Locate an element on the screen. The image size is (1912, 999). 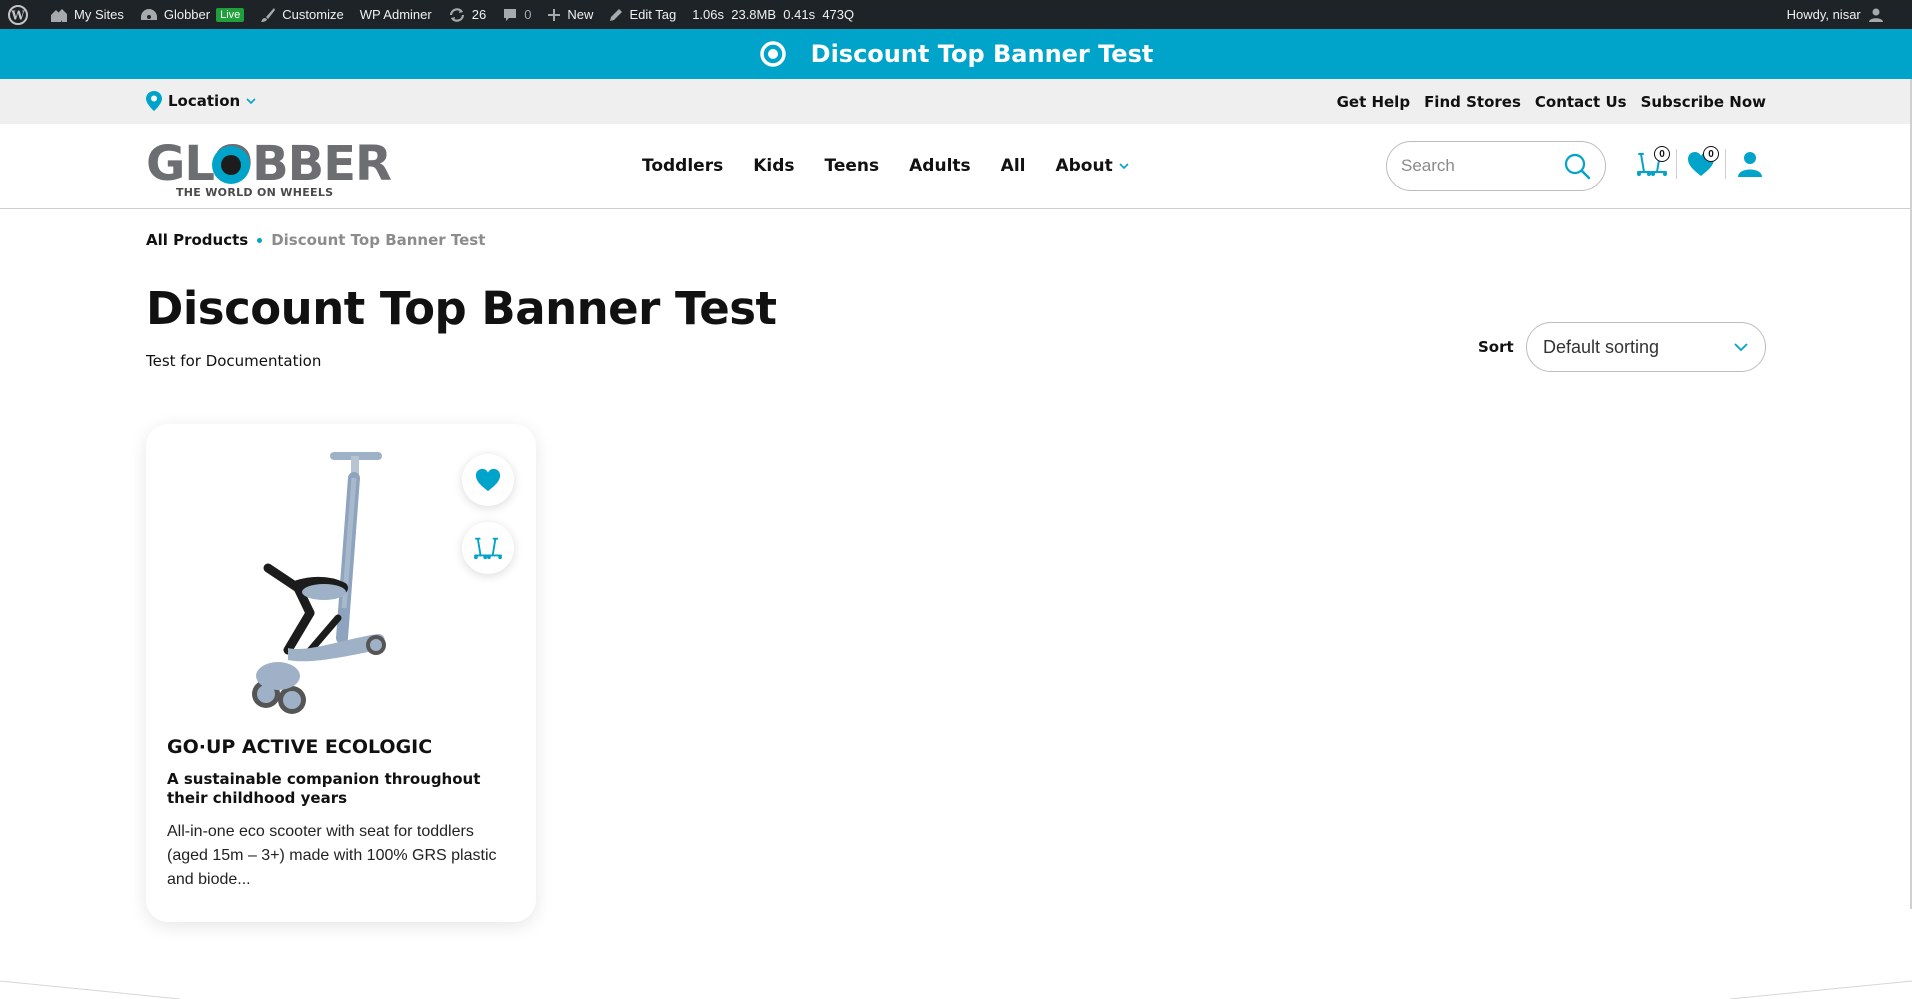
product-name: GO·UP ACTIVE ECOLOGIC is located at coordinates (299, 747).